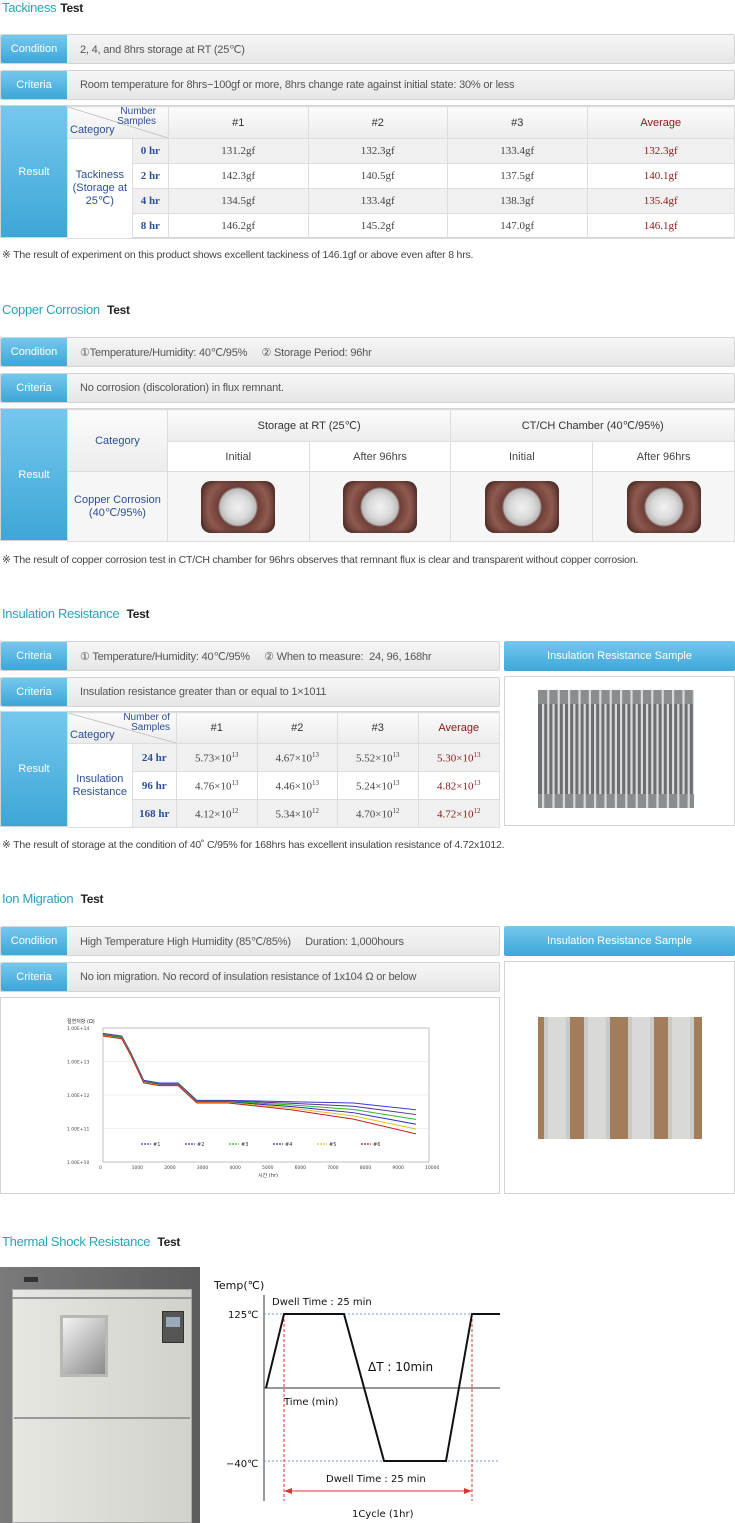 This screenshot has height=1523, width=735. I want to click on header-2: #2, so click(297, 728).